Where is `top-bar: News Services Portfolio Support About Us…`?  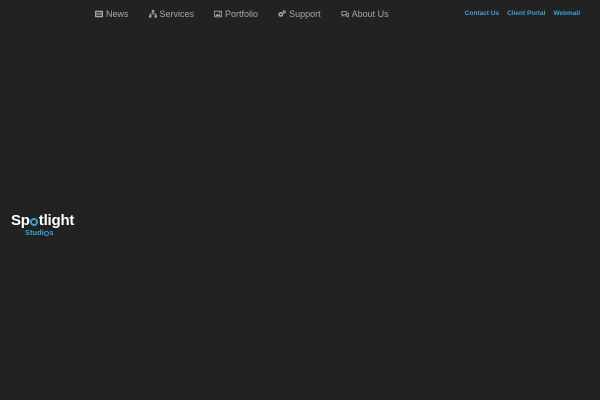
top-bar: News Services Portfolio Support About Us… is located at coordinates (300, 13).